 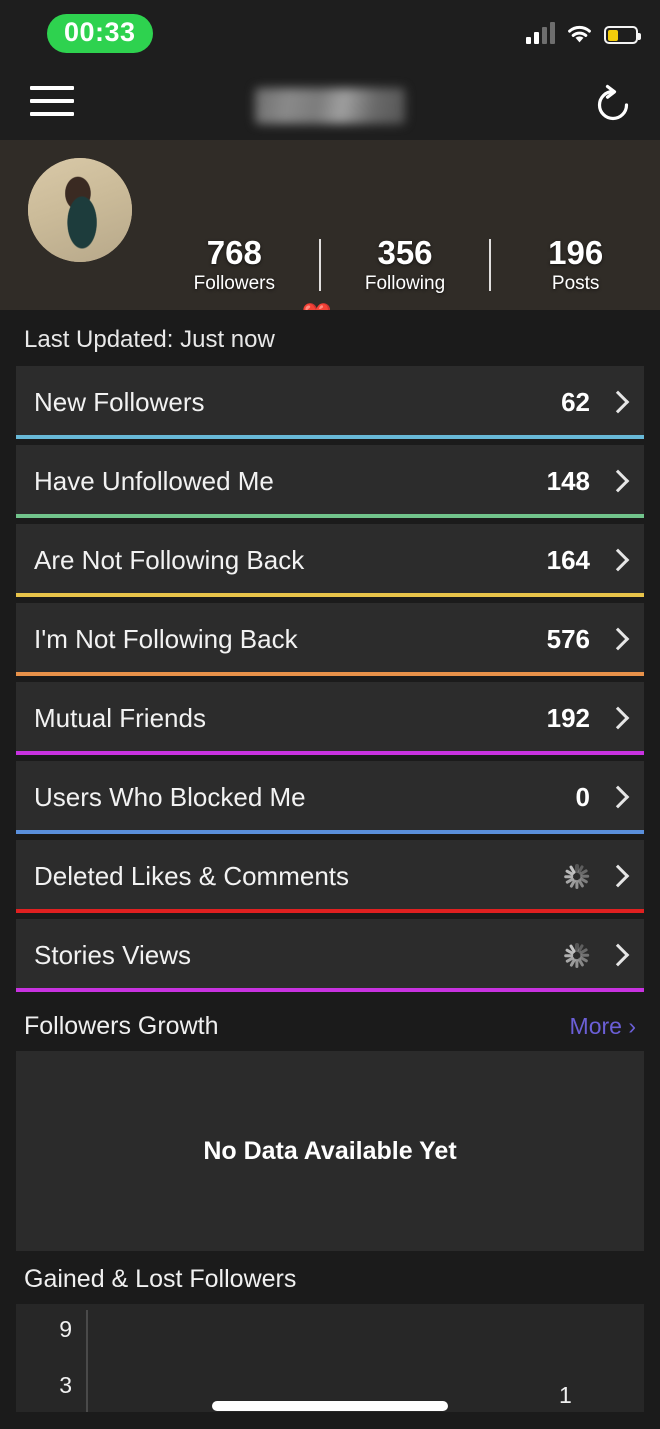 What do you see at coordinates (330, 106) in the screenshot?
I see `nav-title-redacted` at bounding box center [330, 106].